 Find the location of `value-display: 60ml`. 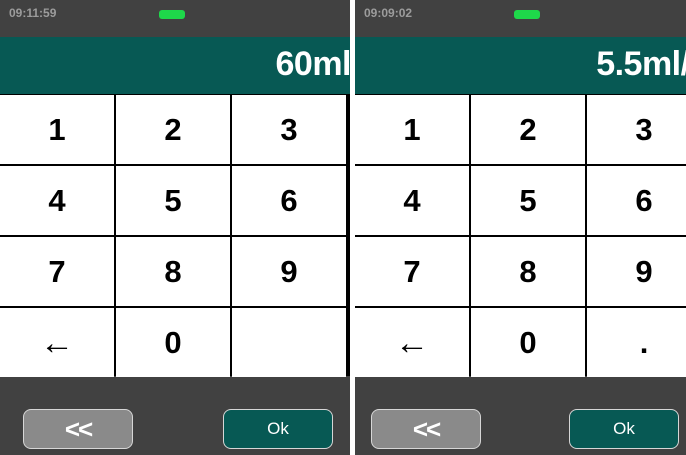

value-display: 60ml is located at coordinates (175, 65).